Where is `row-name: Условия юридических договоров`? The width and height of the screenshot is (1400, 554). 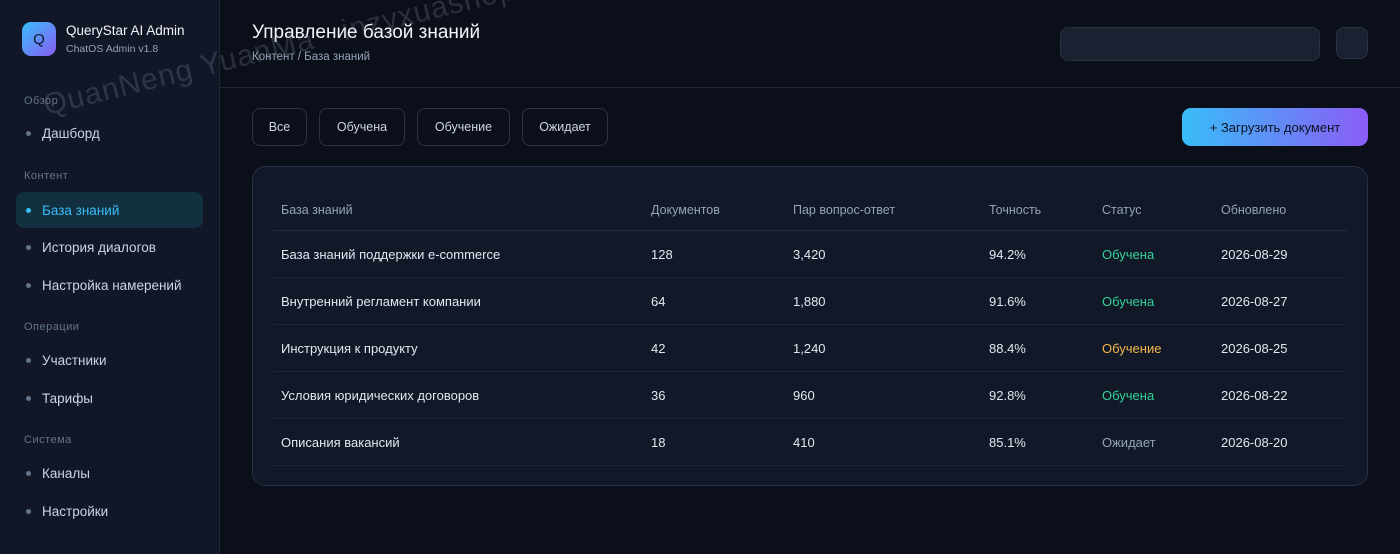
row-name: Условия юридических договоров is located at coordinates (380, 395).